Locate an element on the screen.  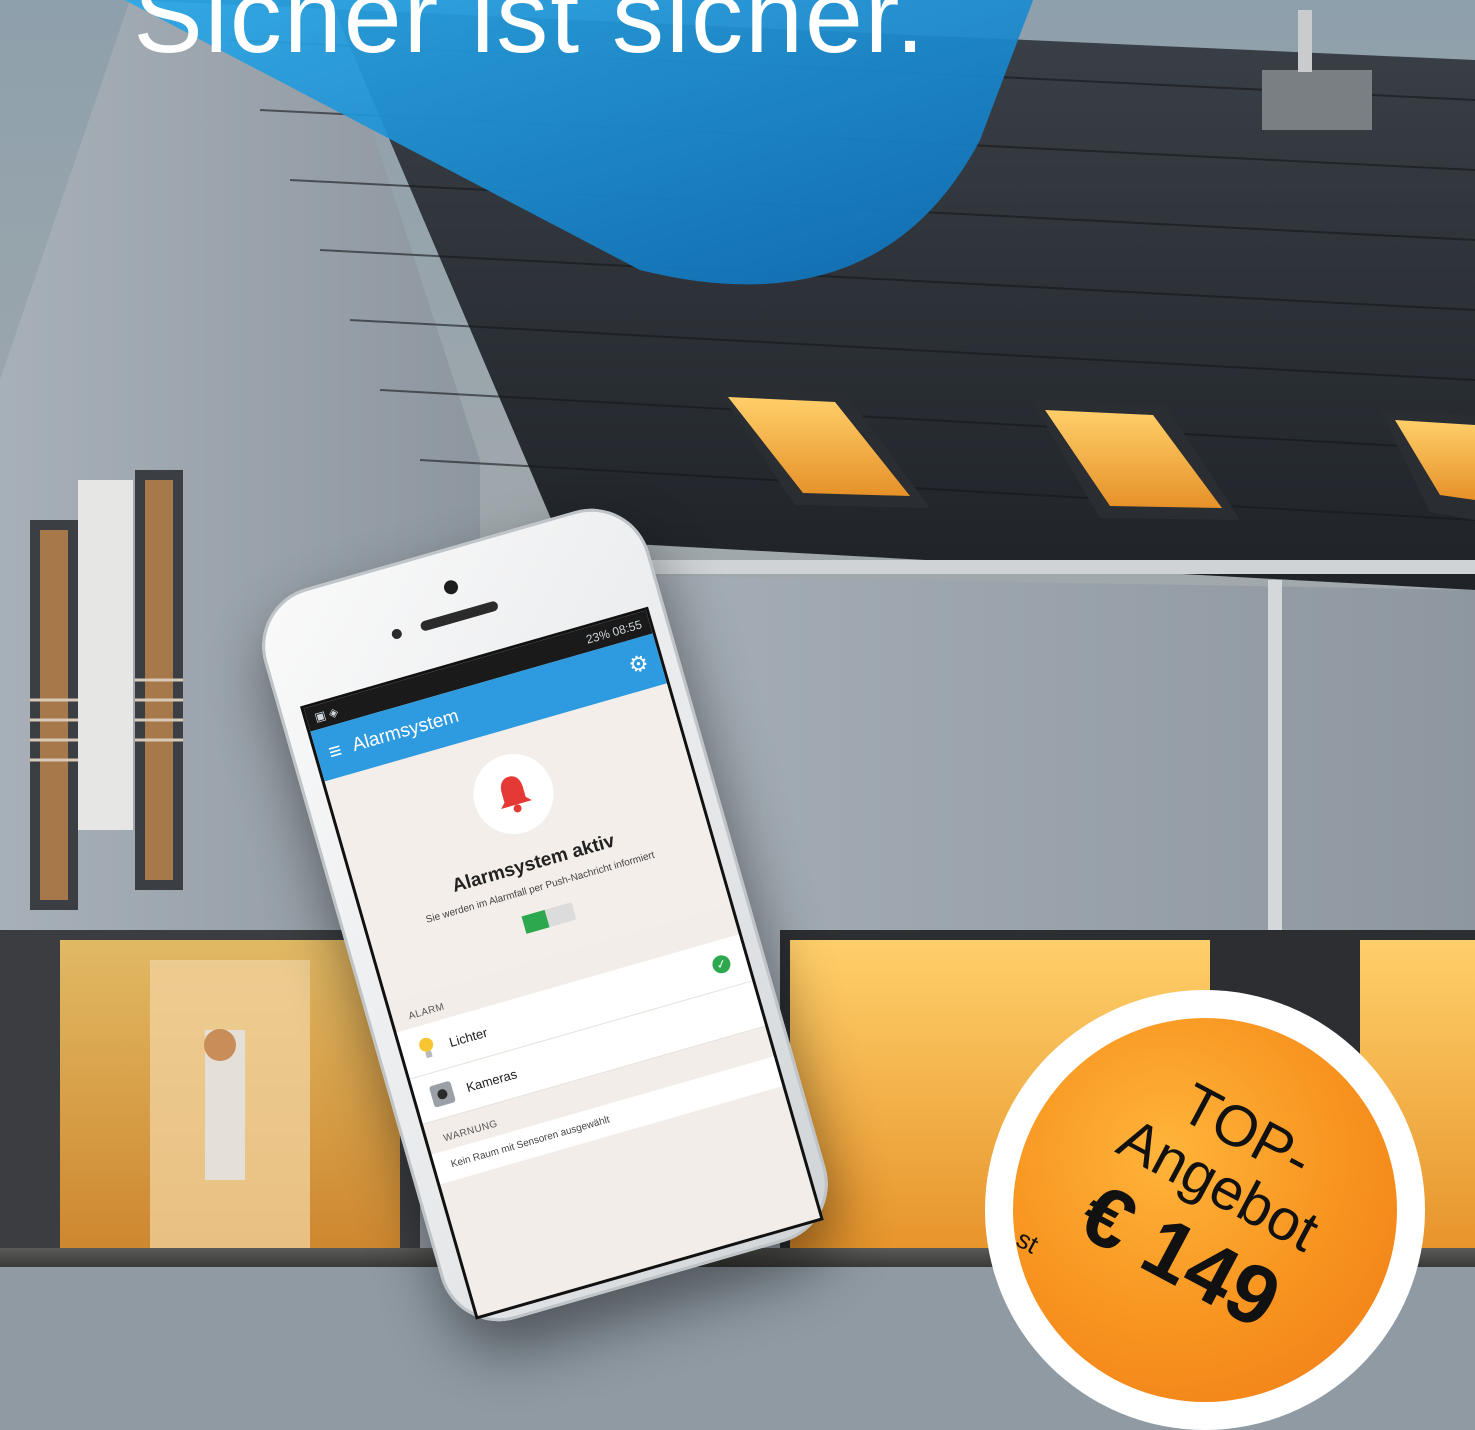
alarm-toggle is located at coordinates (549, 918).